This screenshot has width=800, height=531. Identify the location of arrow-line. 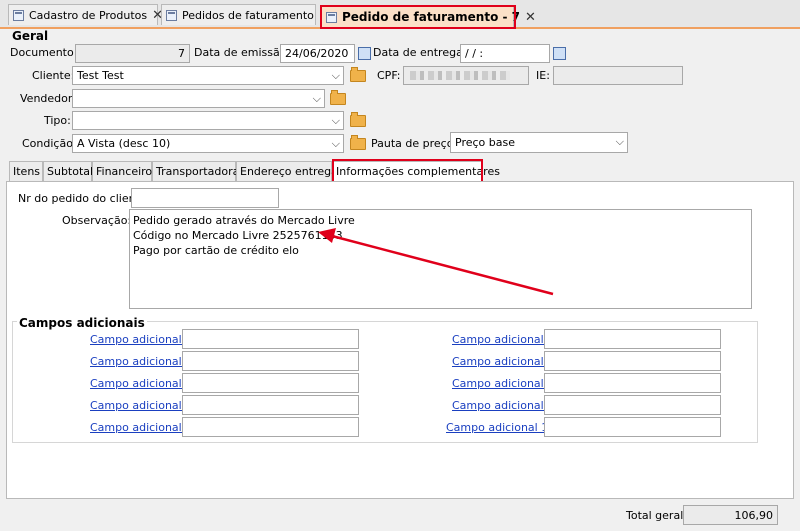
(442, 265).